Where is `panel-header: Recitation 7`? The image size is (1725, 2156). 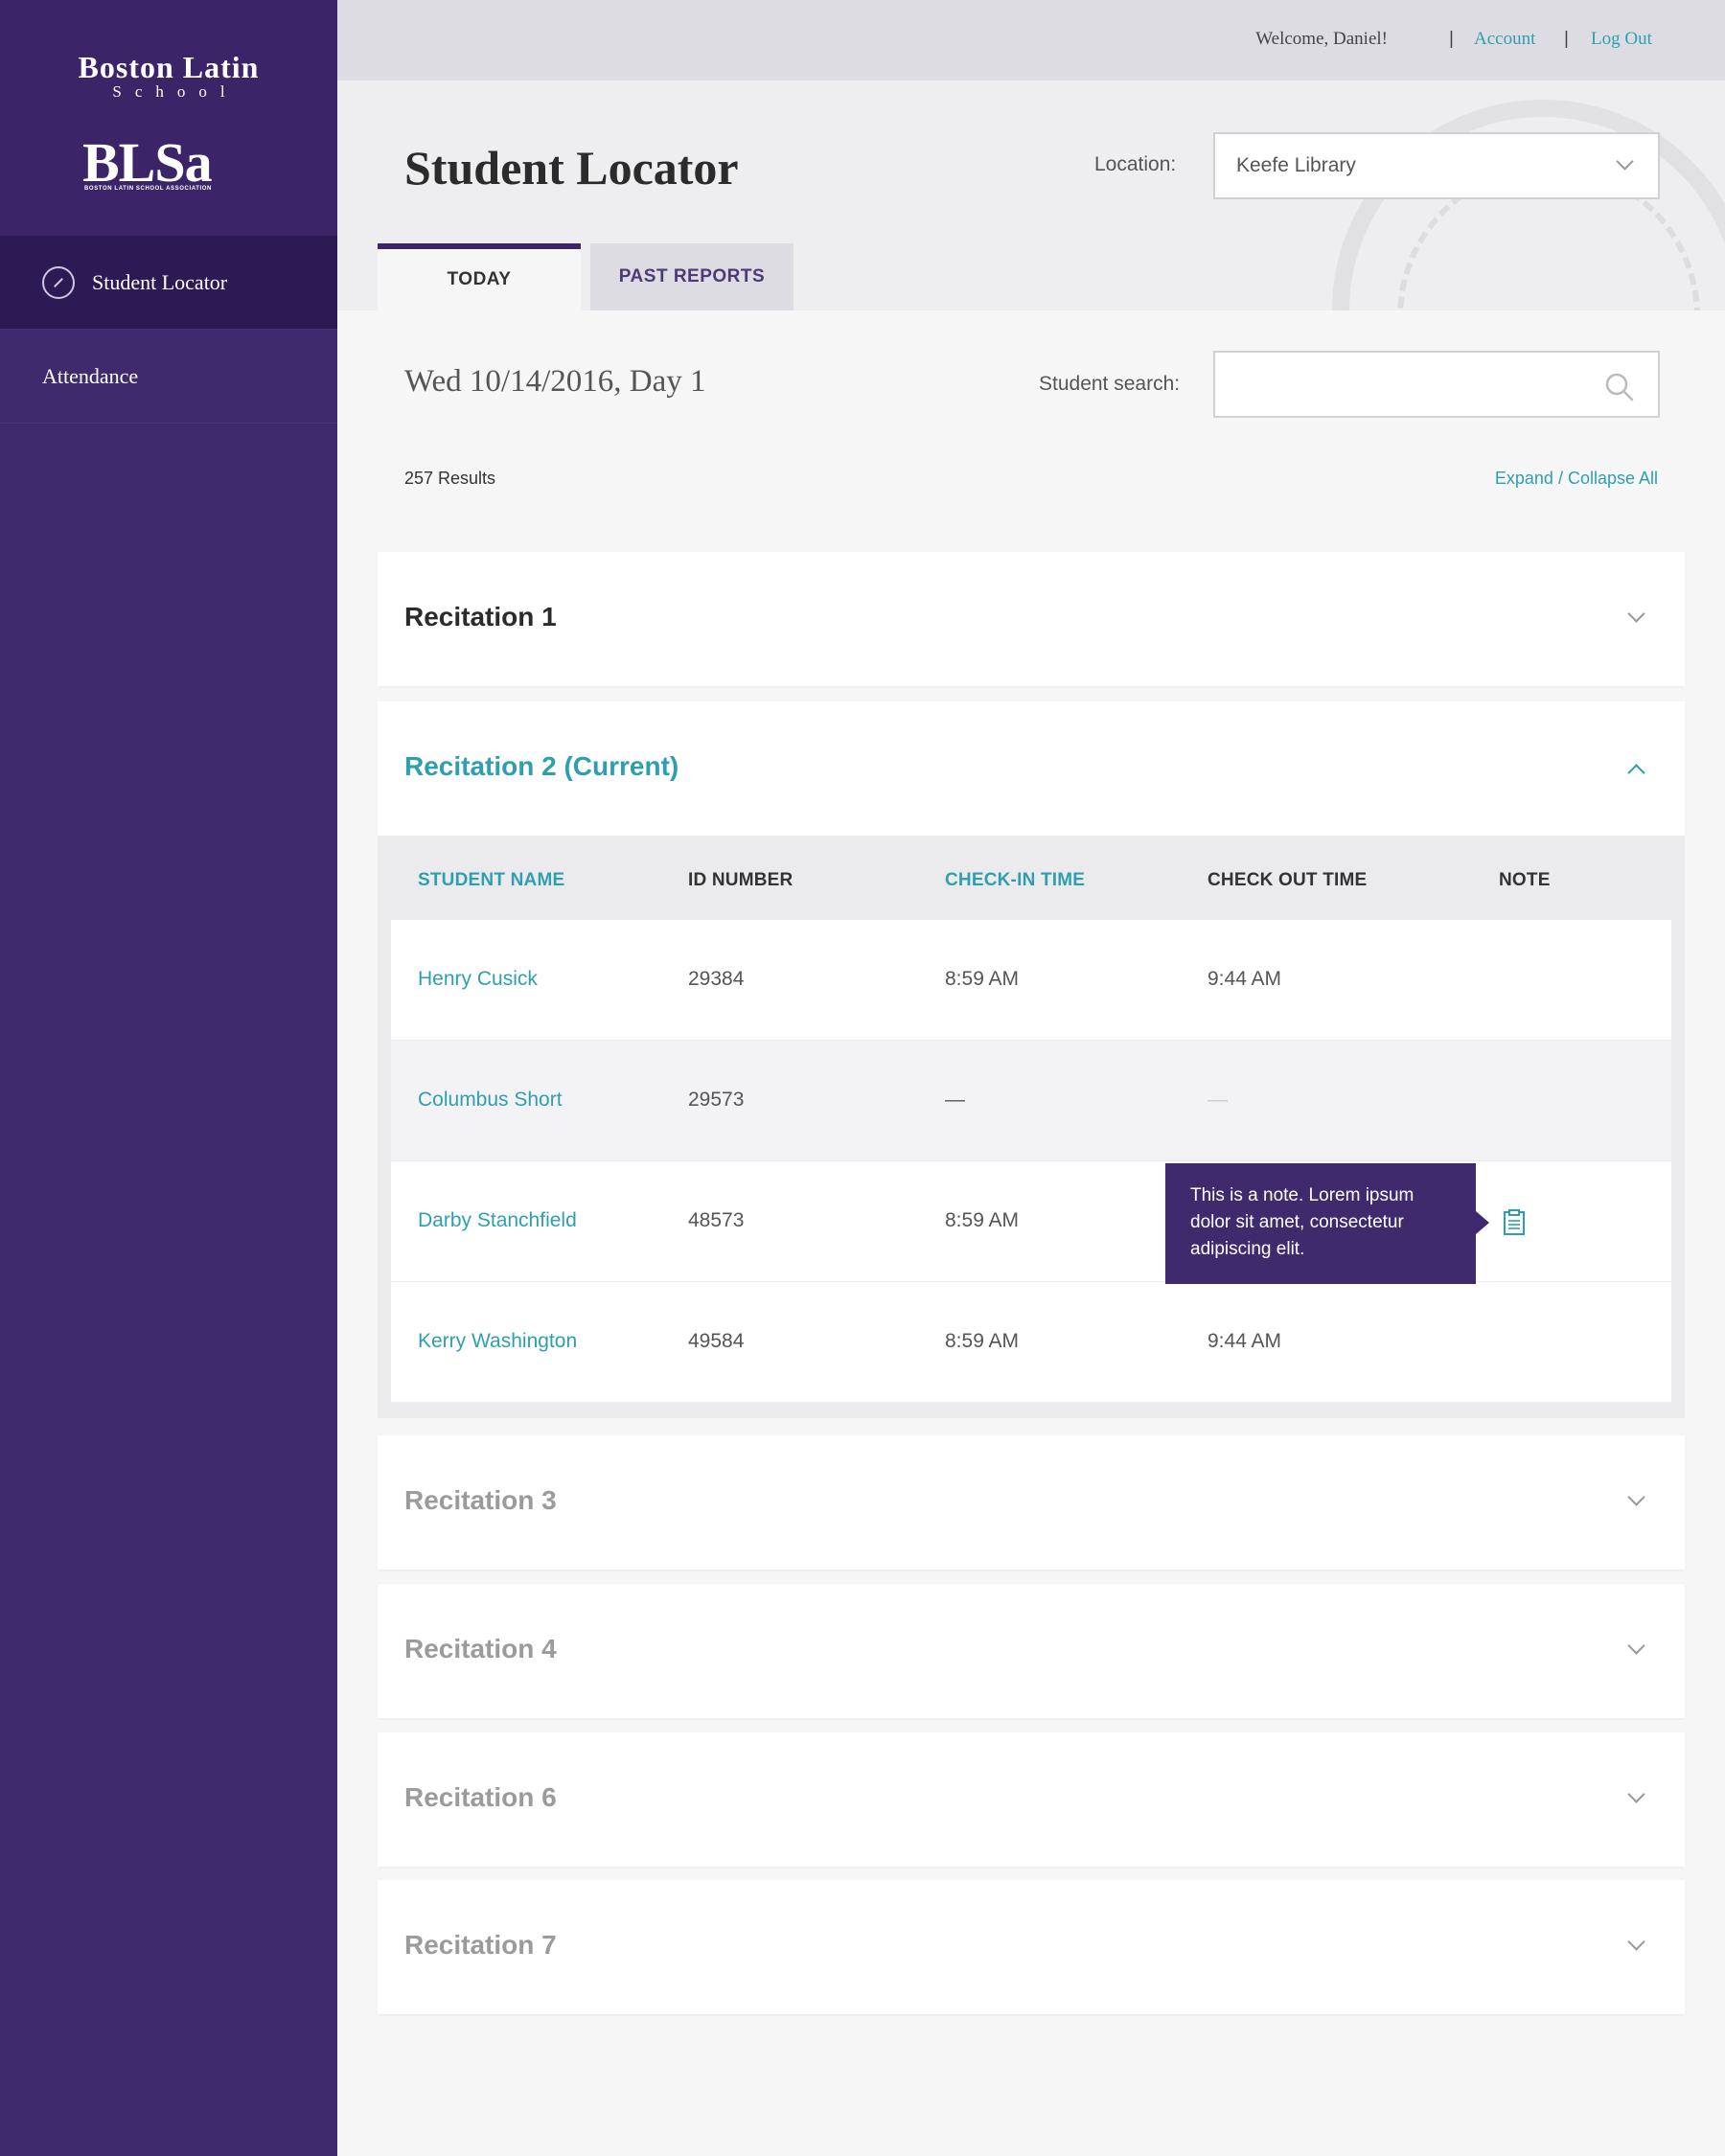
panel-header: Recitation 7 is located at coordinates (1031, 1947).